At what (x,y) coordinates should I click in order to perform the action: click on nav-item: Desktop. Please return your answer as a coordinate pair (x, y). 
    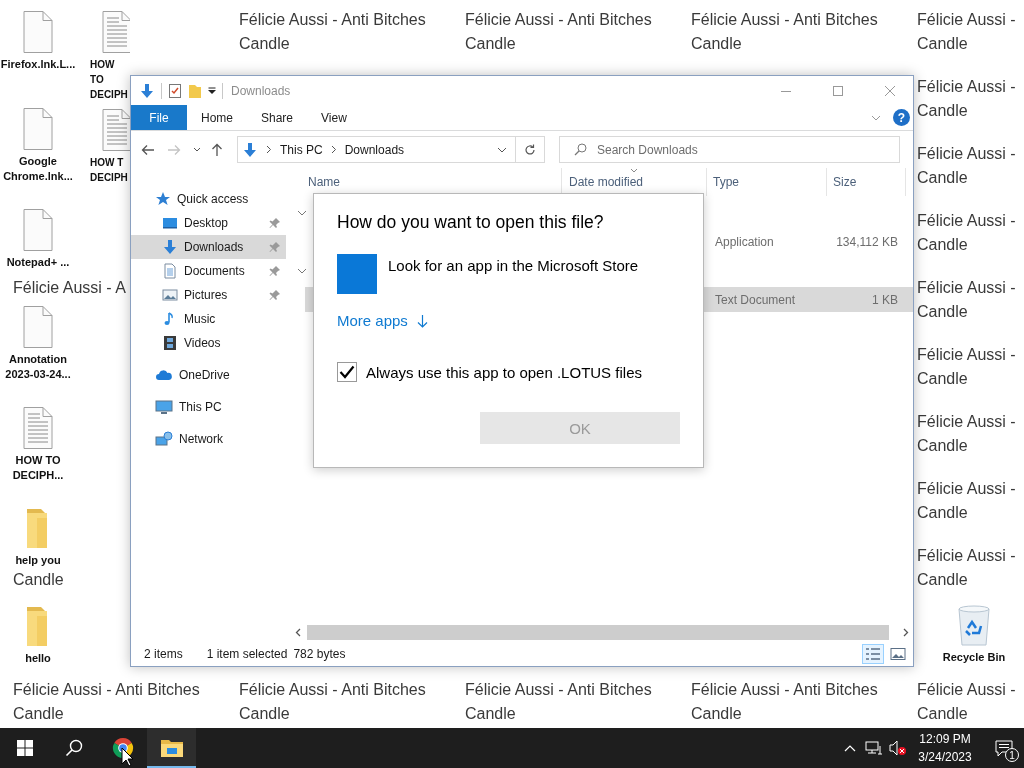
    Looking at the image, I should click on (208, 223).